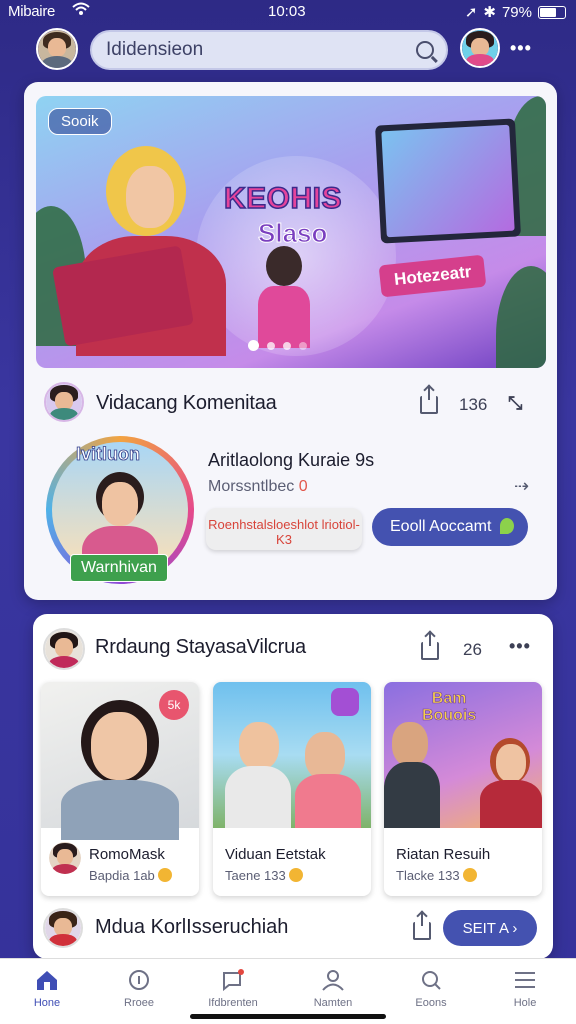 The image size is (576, 1024). What do you see at coordinates (480, 48) in the screenshot?
I see `profile-avatar` at bounding box center [480, 48].